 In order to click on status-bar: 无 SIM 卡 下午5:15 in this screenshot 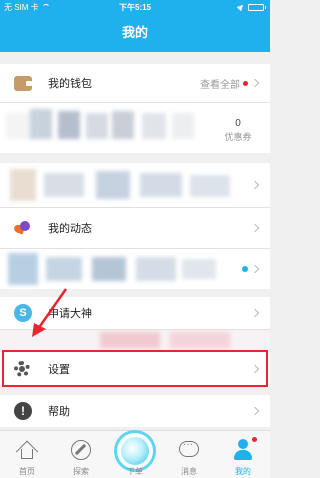, I will do `click(135, 7)`.